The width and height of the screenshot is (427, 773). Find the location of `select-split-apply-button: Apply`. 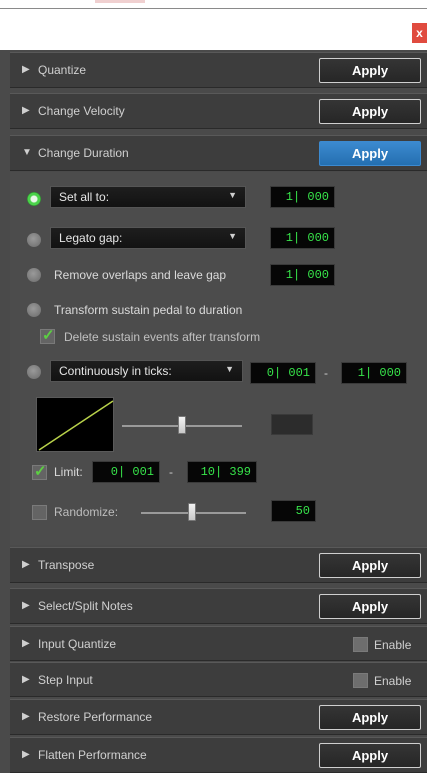

select-split-apply-button: Apply is located at coordinates (370, 606).